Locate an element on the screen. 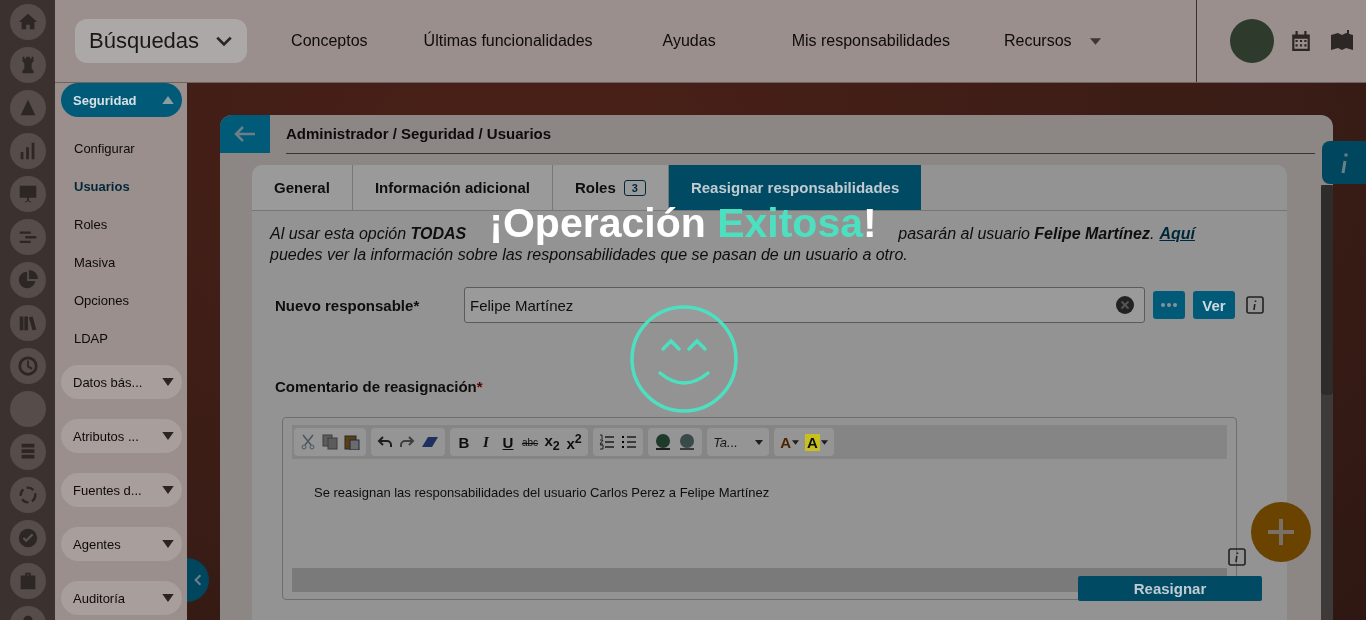 This screenshot has width=1366, height=620. notice-text: pasarán al usuario Felipe Martínez. is located at coordinates (1026, 234).